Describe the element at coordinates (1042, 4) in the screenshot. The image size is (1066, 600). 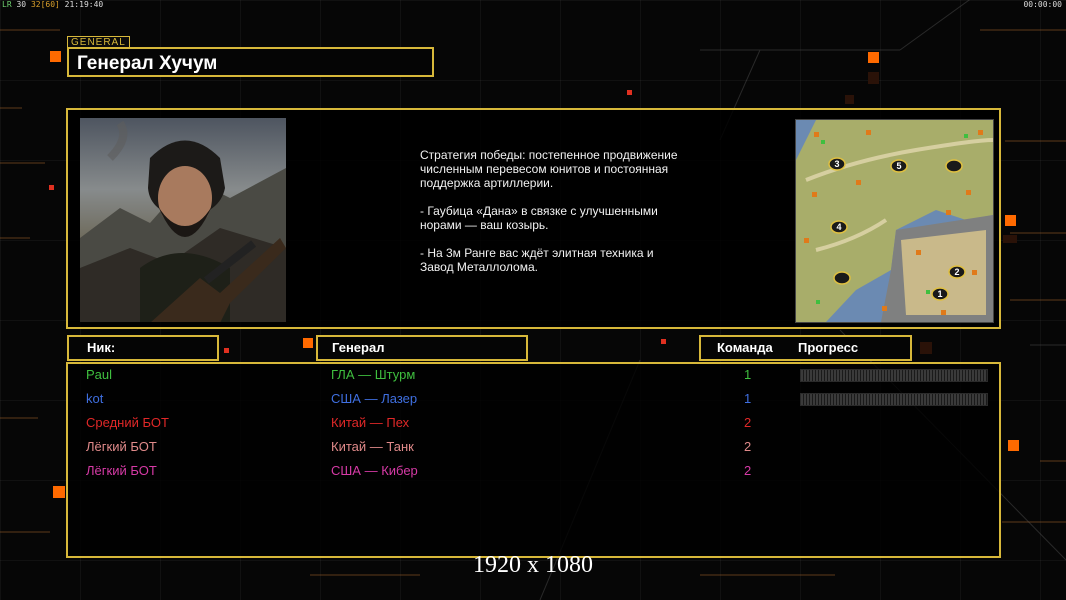
I see `game-timer: 00:00:00` at that location.